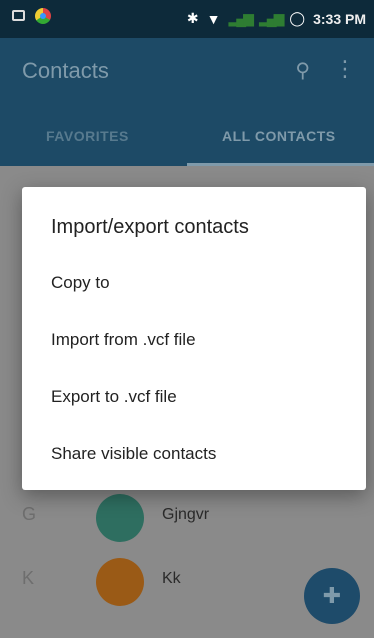 Image resolution: width=374 pixels, height=638 pixels. I want to click on chrome-icon, so click(43, 16).